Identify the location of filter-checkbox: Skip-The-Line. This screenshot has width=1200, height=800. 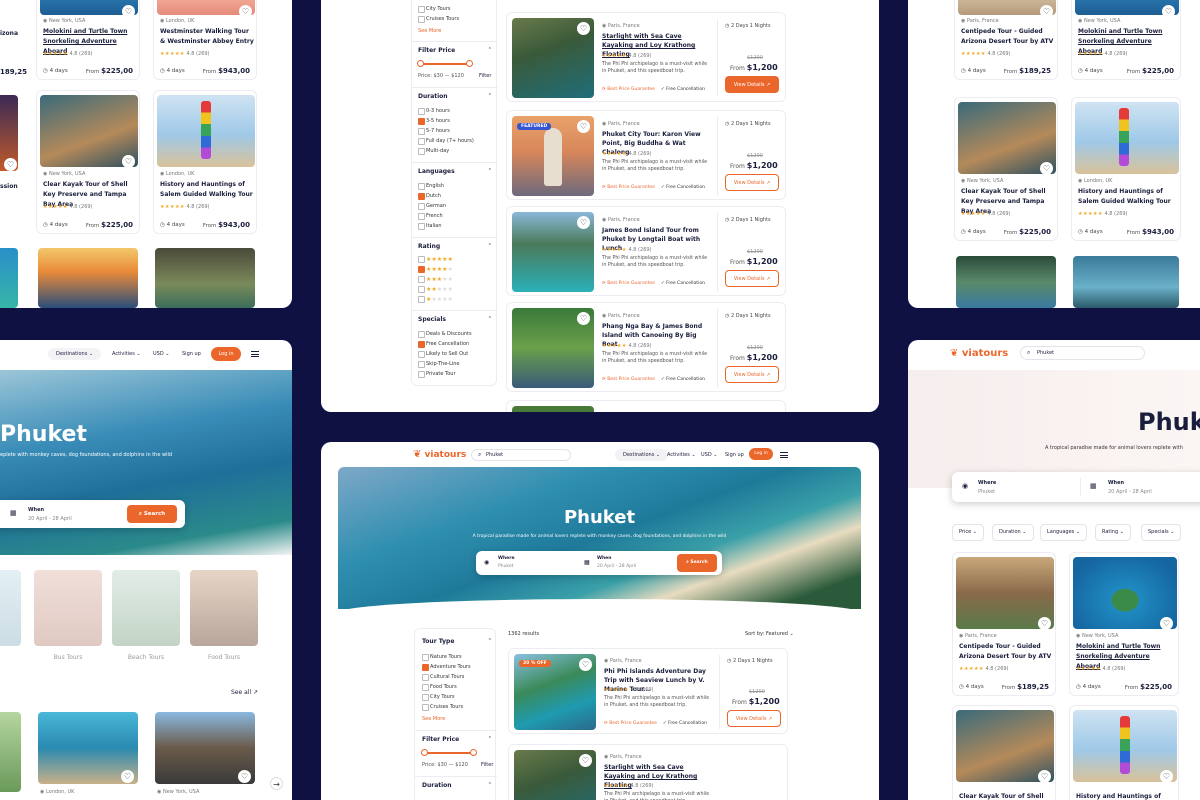
(439, 364).